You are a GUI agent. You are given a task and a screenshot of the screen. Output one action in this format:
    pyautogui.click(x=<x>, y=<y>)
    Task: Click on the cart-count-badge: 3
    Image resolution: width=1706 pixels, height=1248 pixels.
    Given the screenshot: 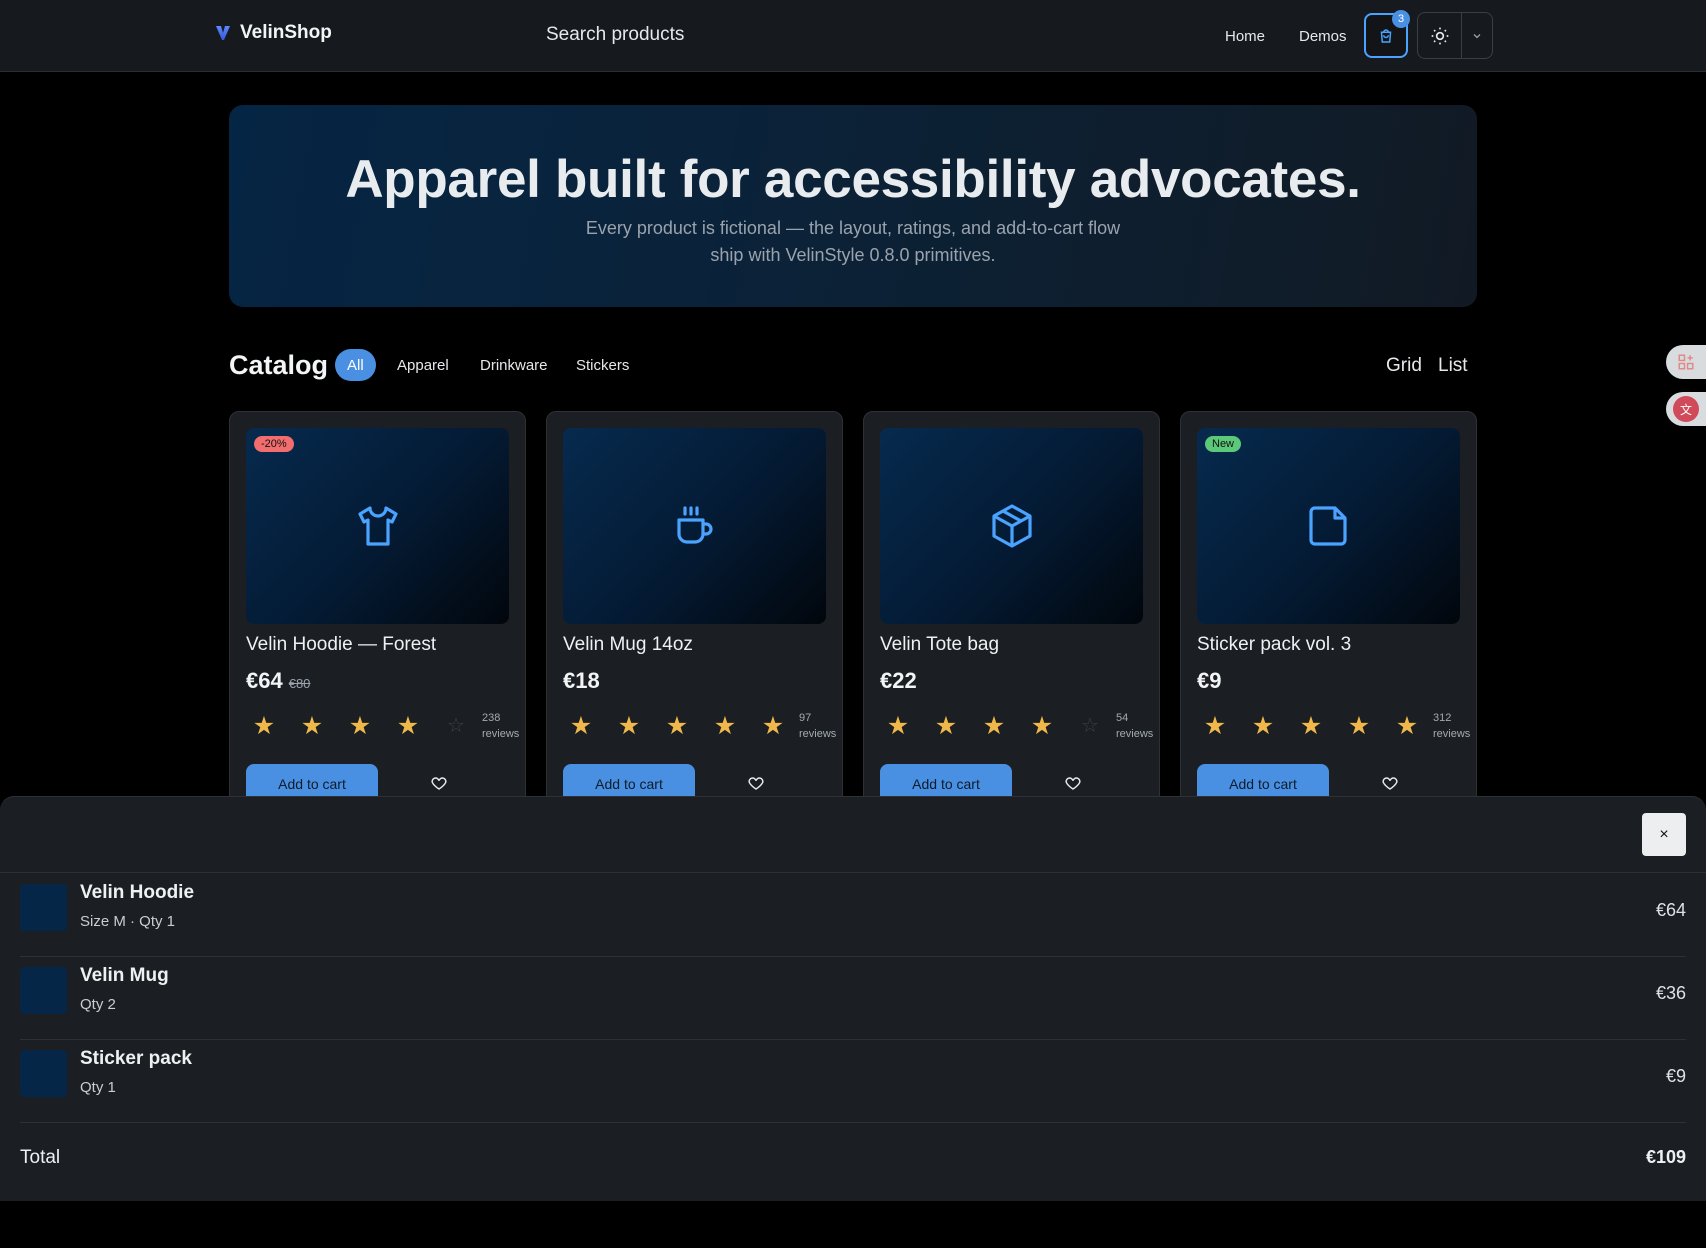 What is the action you would take?
    pyautogui.click(x=1401, y=19)
    